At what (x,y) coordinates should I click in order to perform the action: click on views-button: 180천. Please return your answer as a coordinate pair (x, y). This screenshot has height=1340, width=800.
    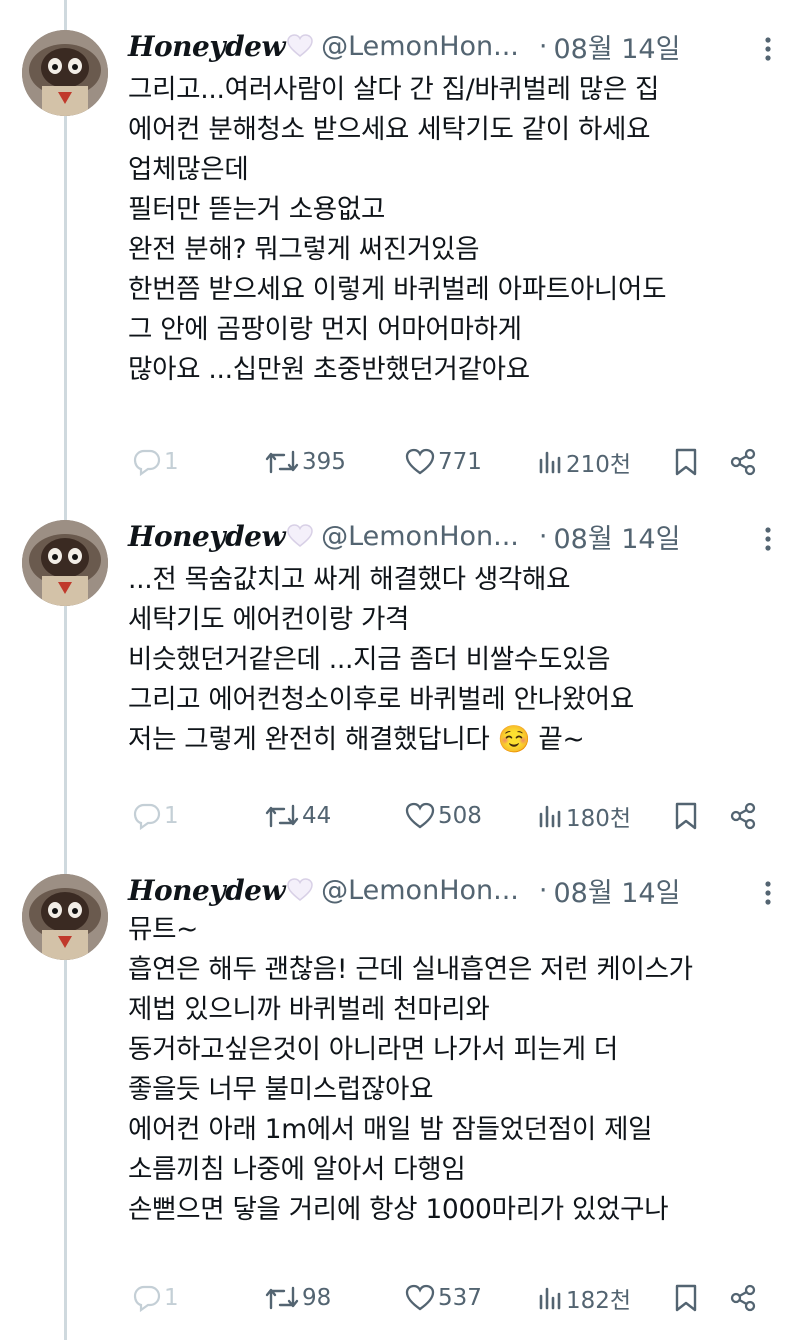
    Looking at the image, I should click on (583, 816).